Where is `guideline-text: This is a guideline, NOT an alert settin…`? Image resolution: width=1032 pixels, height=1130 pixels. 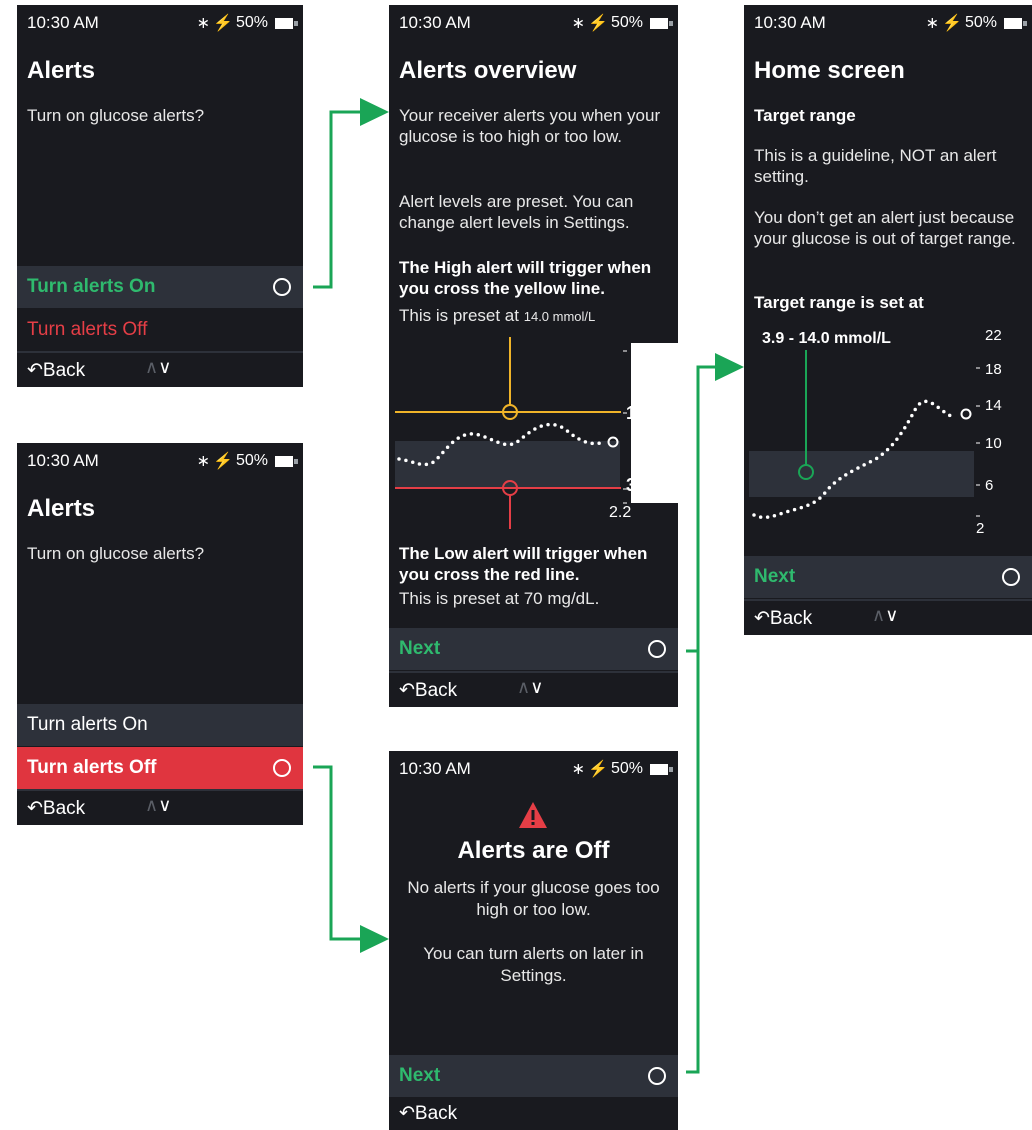
guideline-text: This is a guideline, NOT an alert settin… is located at coordinates (875, 166).